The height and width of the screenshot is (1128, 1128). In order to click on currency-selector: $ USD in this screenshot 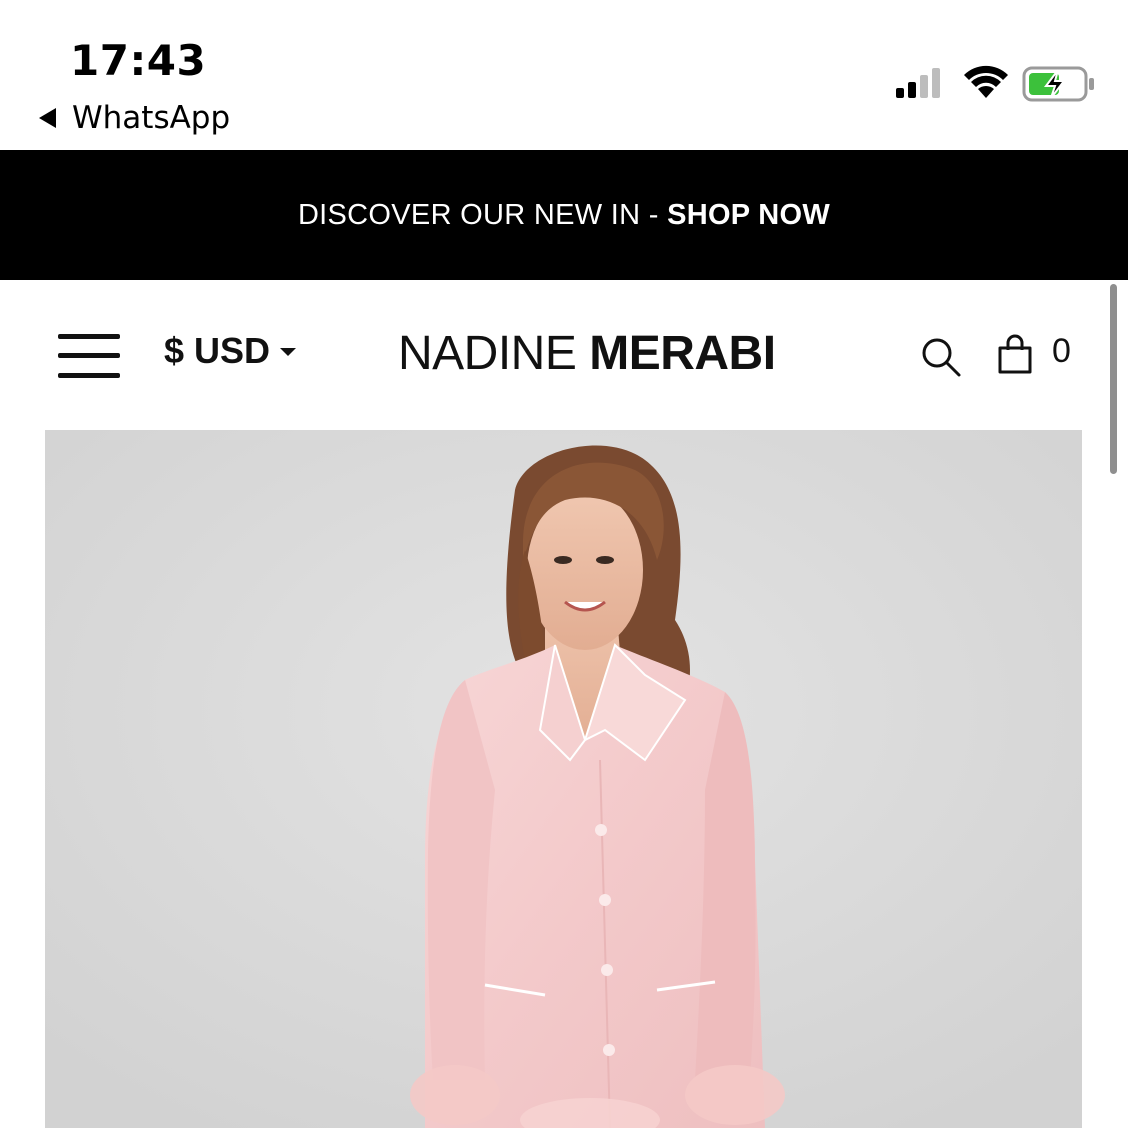, I will do `click(230, 351)`.